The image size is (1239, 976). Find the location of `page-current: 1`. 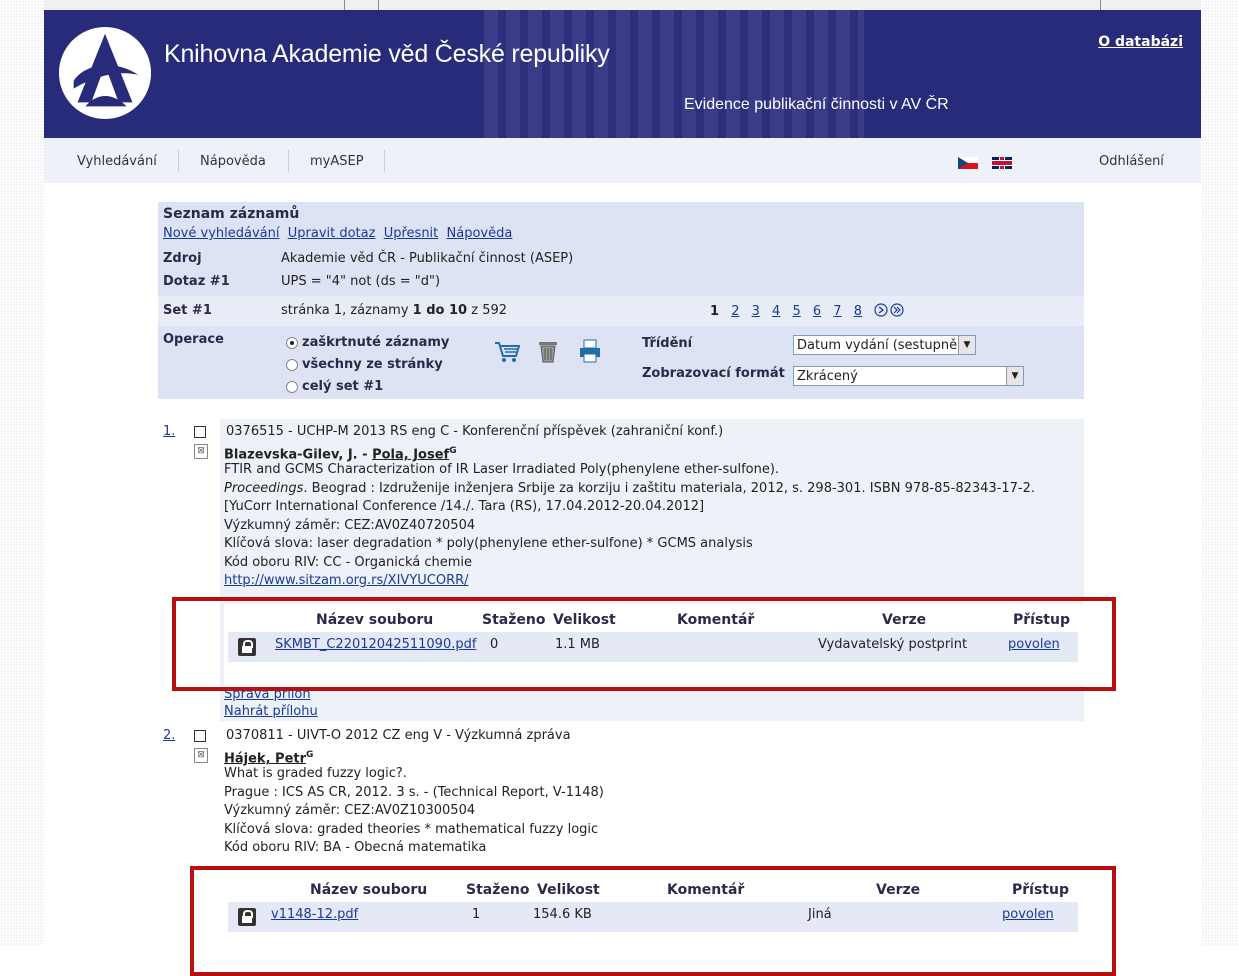

page-current: 1 is located at coordinates (715, 311).